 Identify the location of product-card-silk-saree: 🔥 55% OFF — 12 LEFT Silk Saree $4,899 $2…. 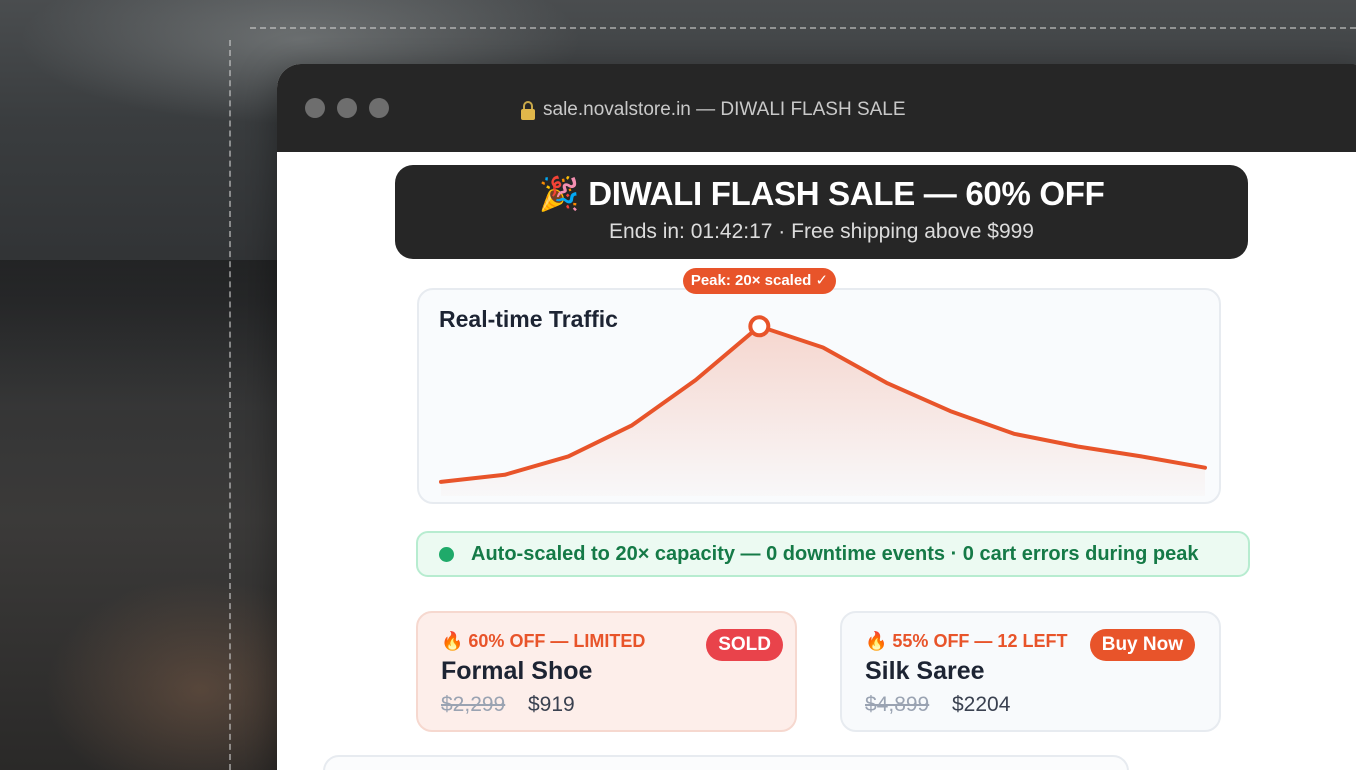
(1030, 671).